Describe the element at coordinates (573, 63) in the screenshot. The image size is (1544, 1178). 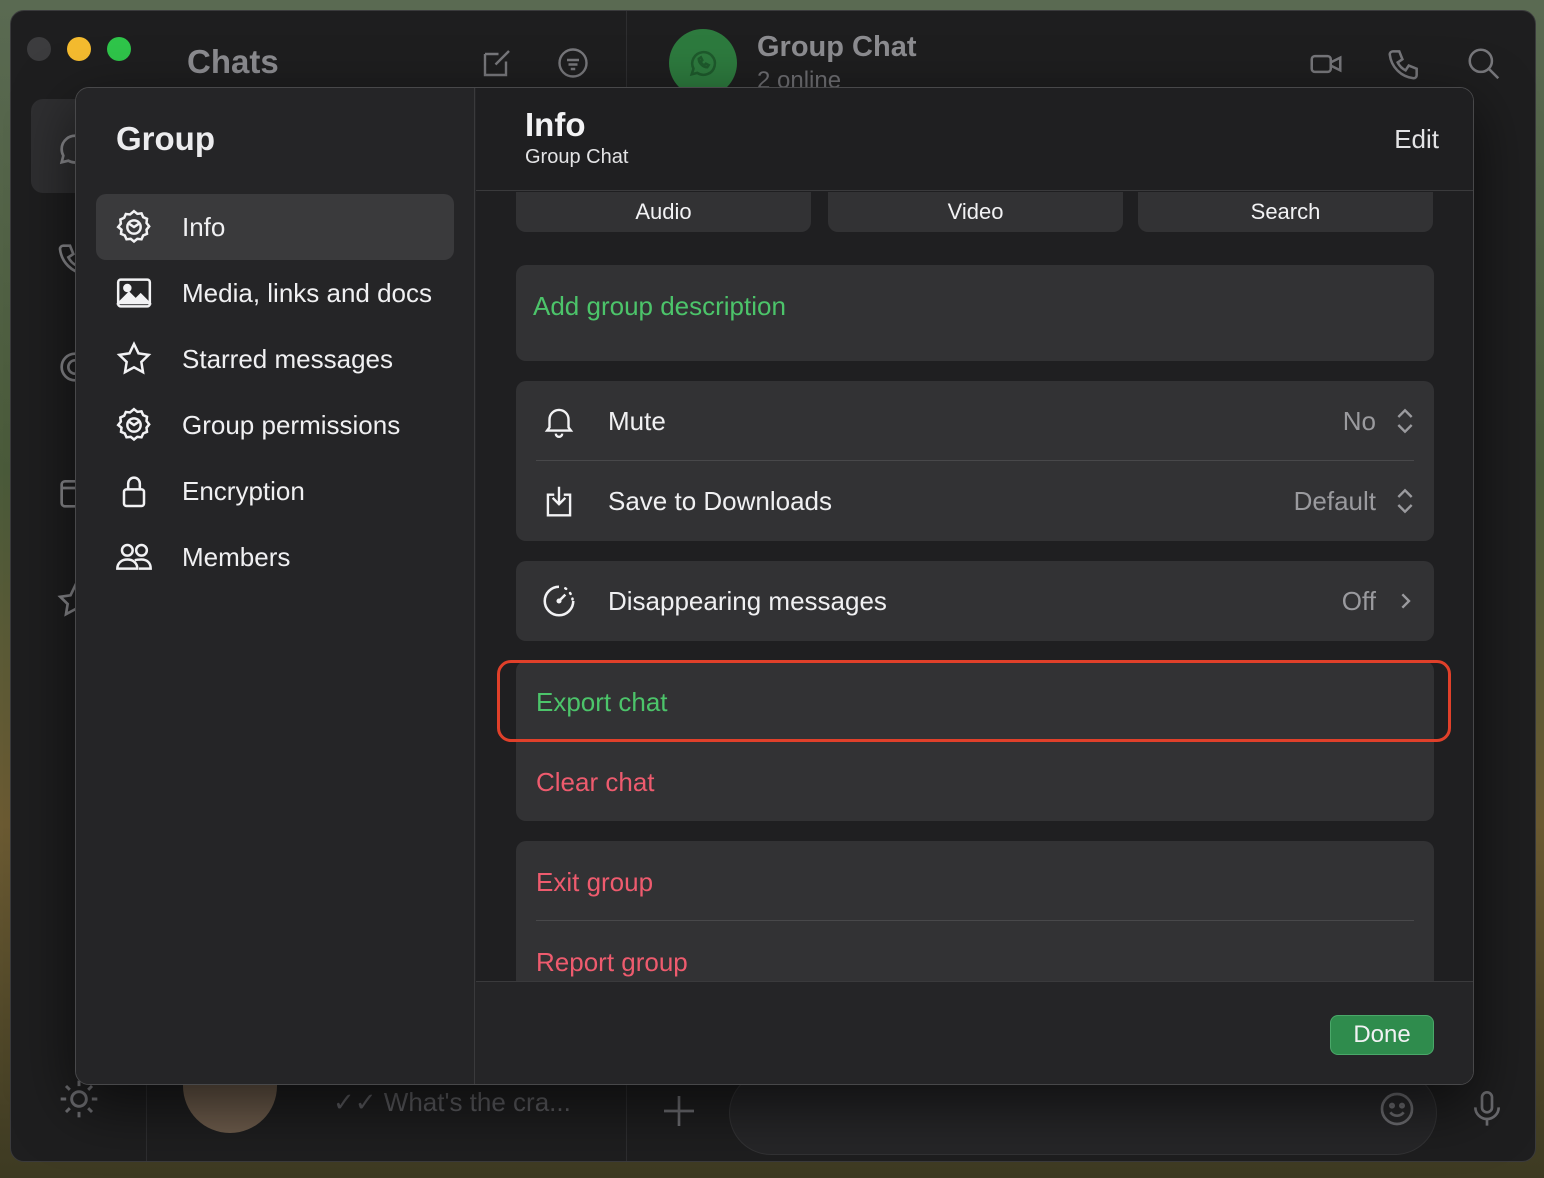
I see `filter-icon` at that location.